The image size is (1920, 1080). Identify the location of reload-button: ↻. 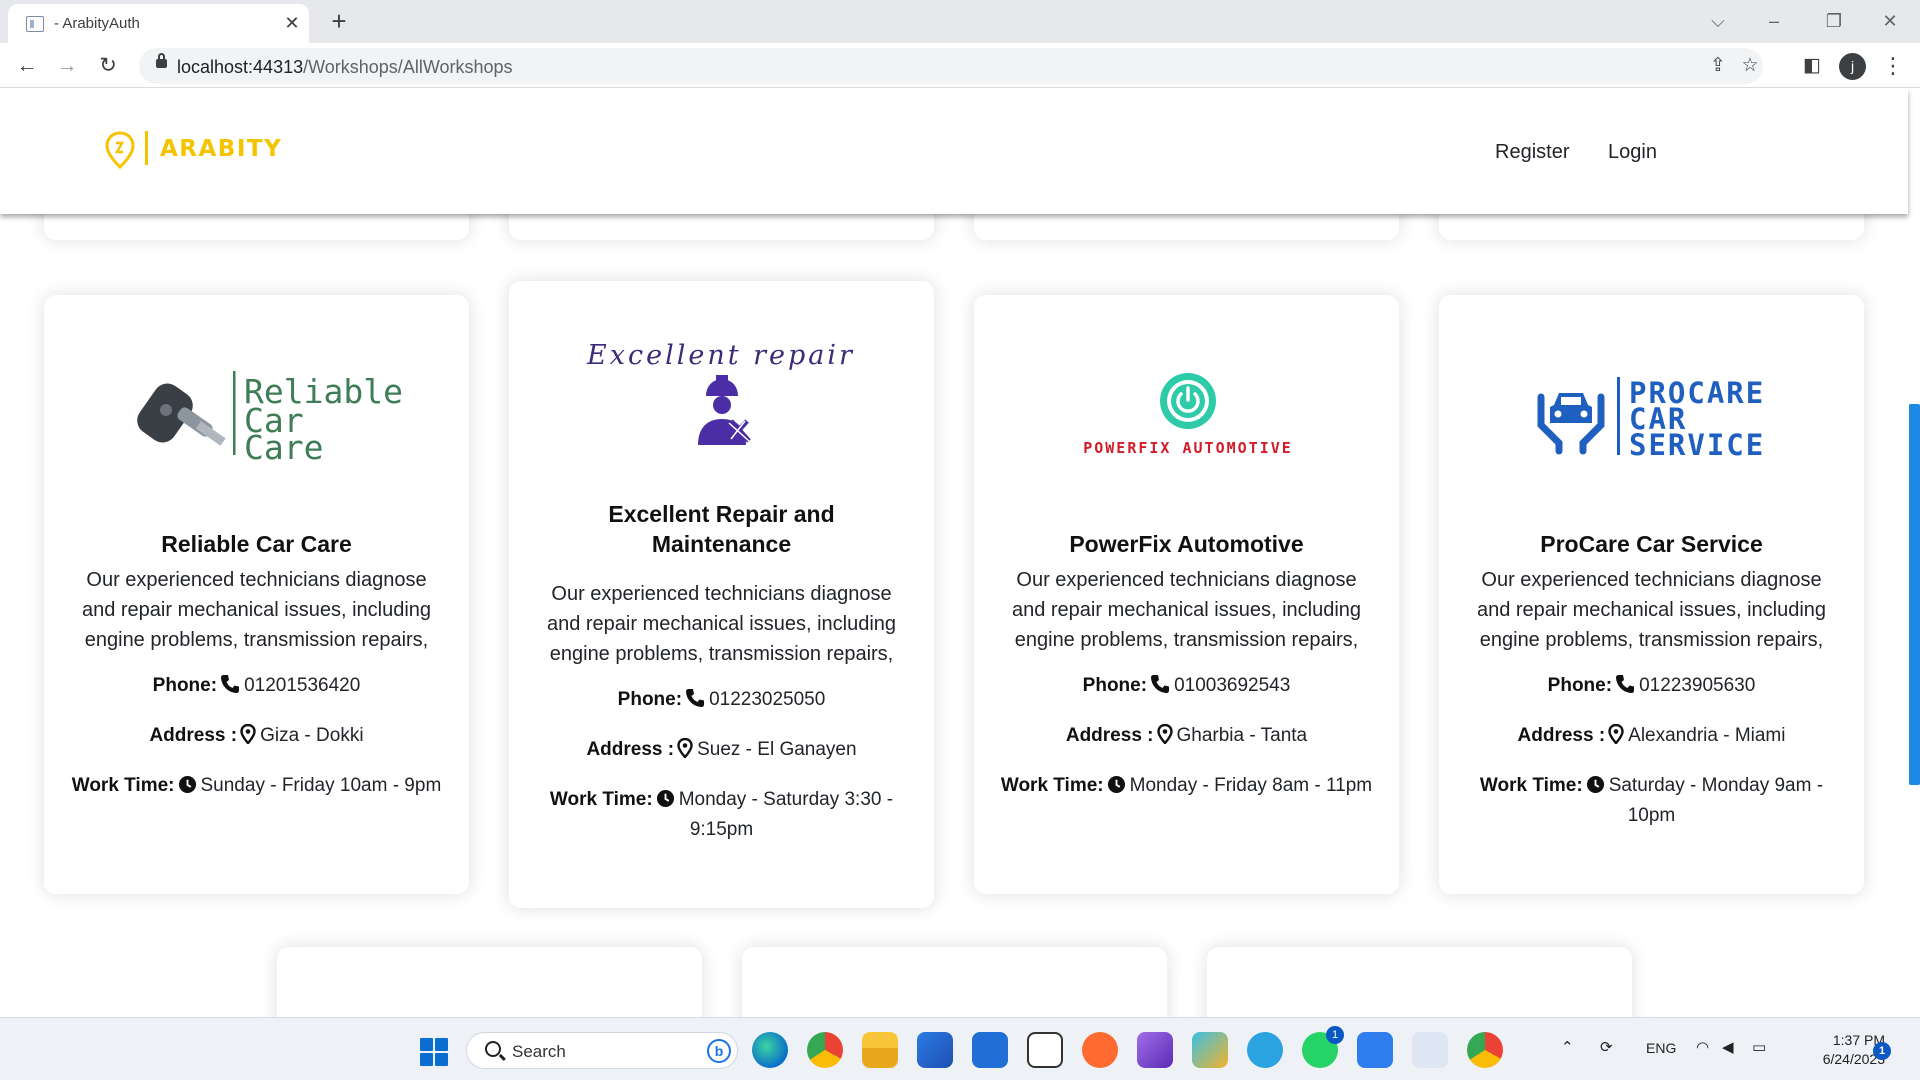
(108, 66).